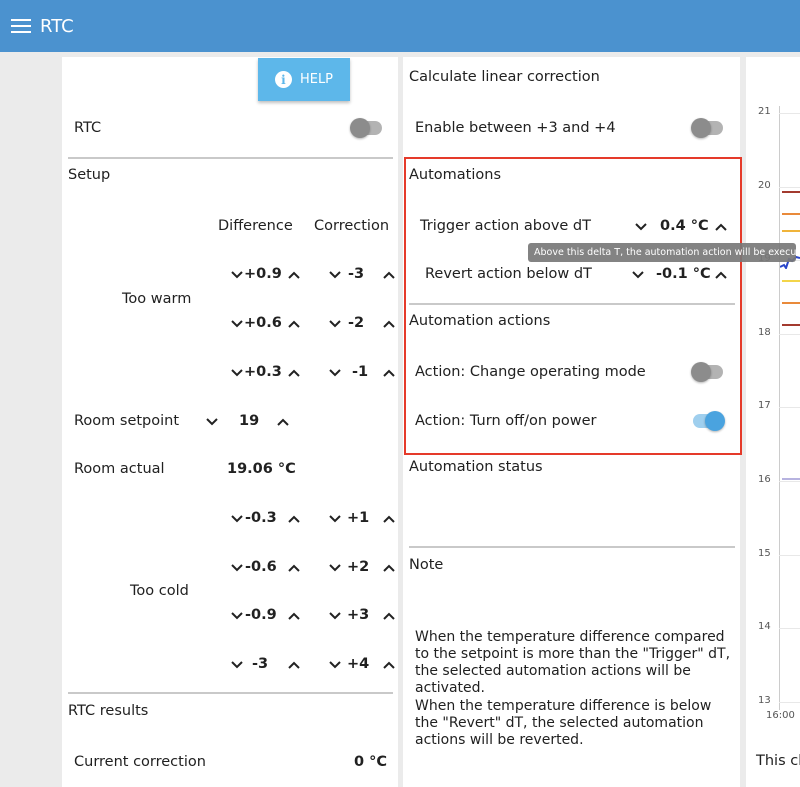 The width and height of the screenshot is (800, 787). I want to click on chart-y-tick-label: 18, so click(764, 332).